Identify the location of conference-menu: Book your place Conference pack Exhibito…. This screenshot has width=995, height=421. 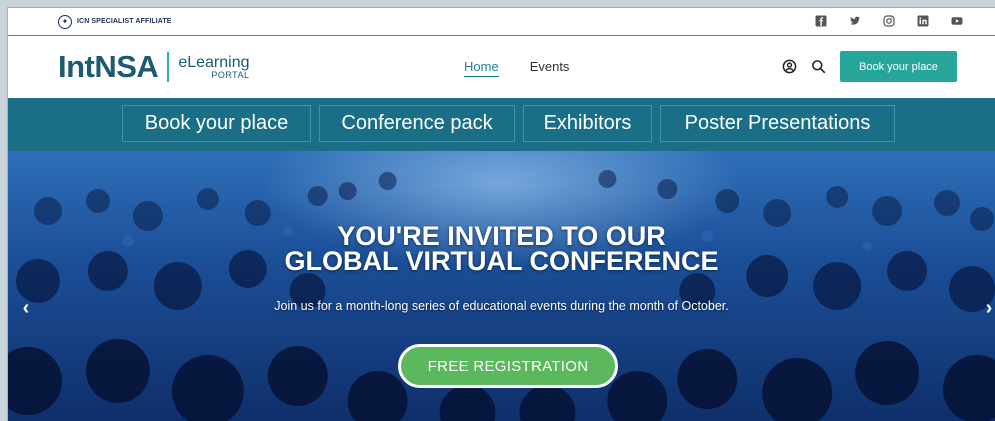
(501, 124).